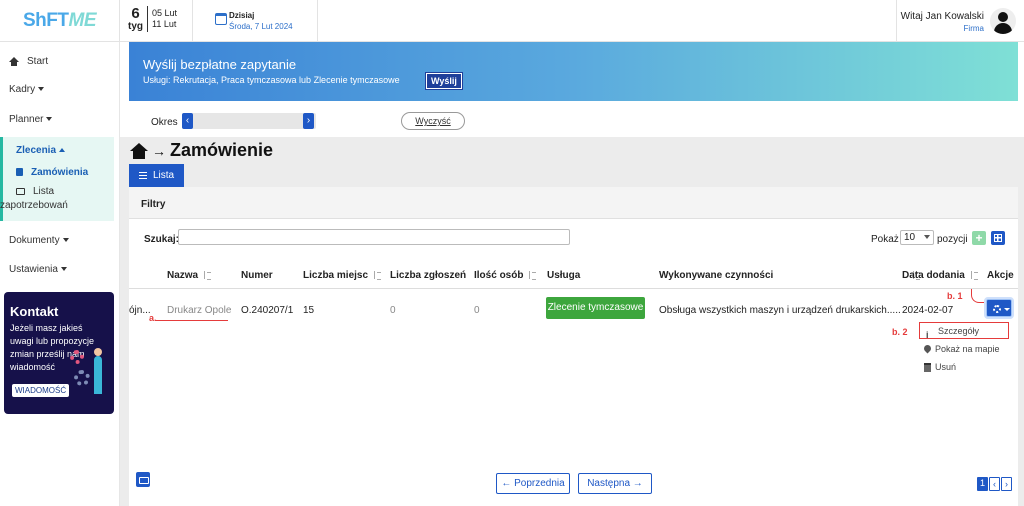 This screenshot has width=1024, height=506. Describe the element at coordinates (191, 320) in the screenshot. I see `annotation-underline` at that location.